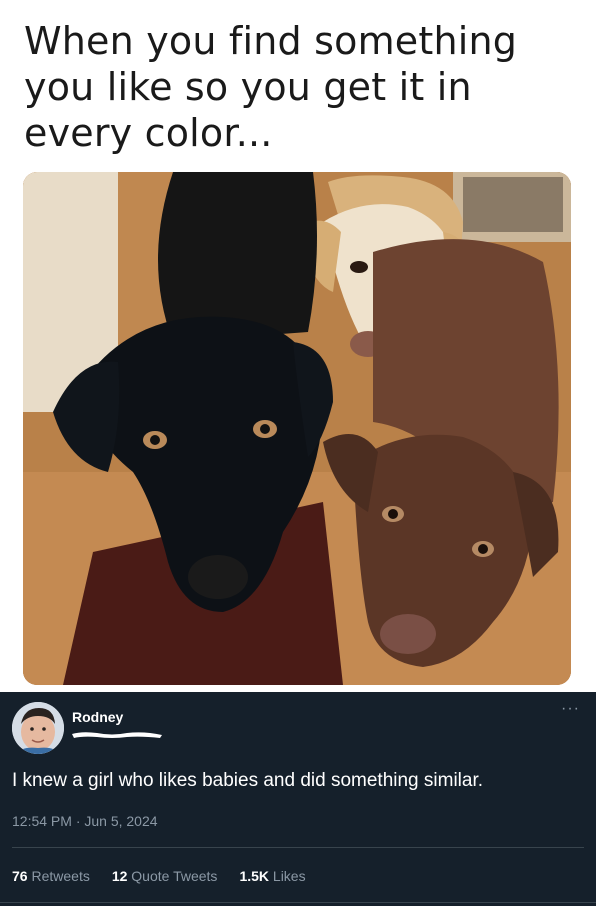 This screenshot has height=906, width=596. I want to click on likes-stat: 1.5K Likes, so click(272, 876).